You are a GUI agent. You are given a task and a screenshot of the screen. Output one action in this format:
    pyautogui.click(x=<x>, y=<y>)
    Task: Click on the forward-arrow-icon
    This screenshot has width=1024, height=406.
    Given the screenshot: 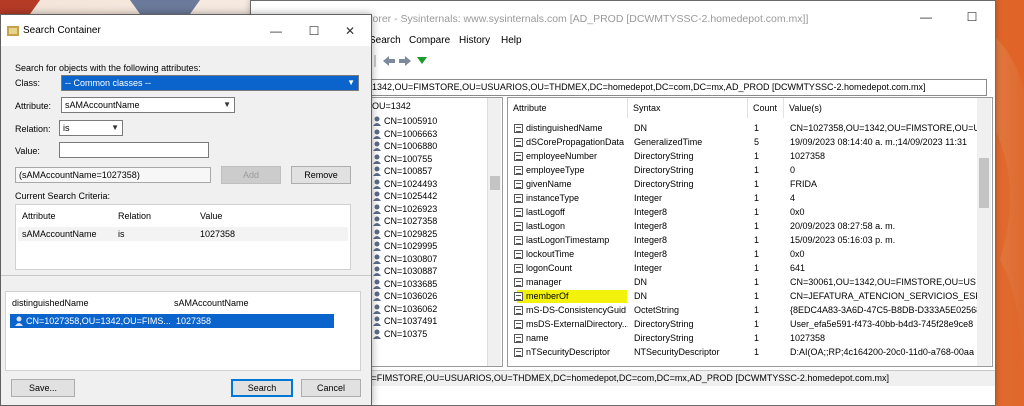 What is the action you would take?
    pyautogui.click(x=405, y=61)
    